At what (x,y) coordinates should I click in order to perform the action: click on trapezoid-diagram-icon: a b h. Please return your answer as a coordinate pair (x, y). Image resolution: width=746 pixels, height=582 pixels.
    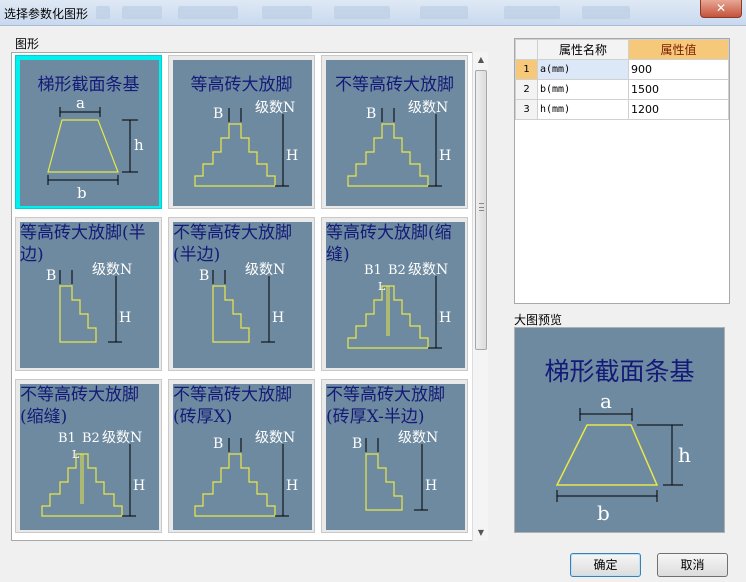
    Looking at the image, I should click on (623, 457).